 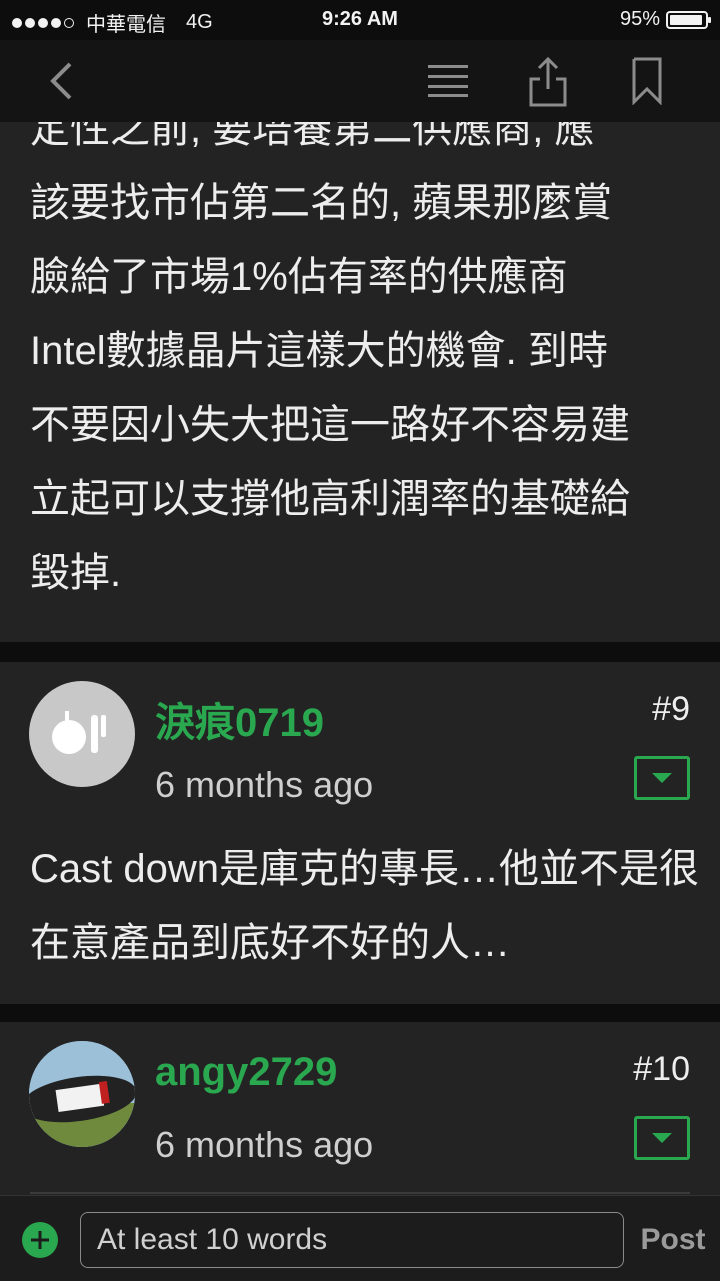 What do you see at coordinates (548, 81) in the screenshot?
I see `share-icon` at bounding box center [548, 81].